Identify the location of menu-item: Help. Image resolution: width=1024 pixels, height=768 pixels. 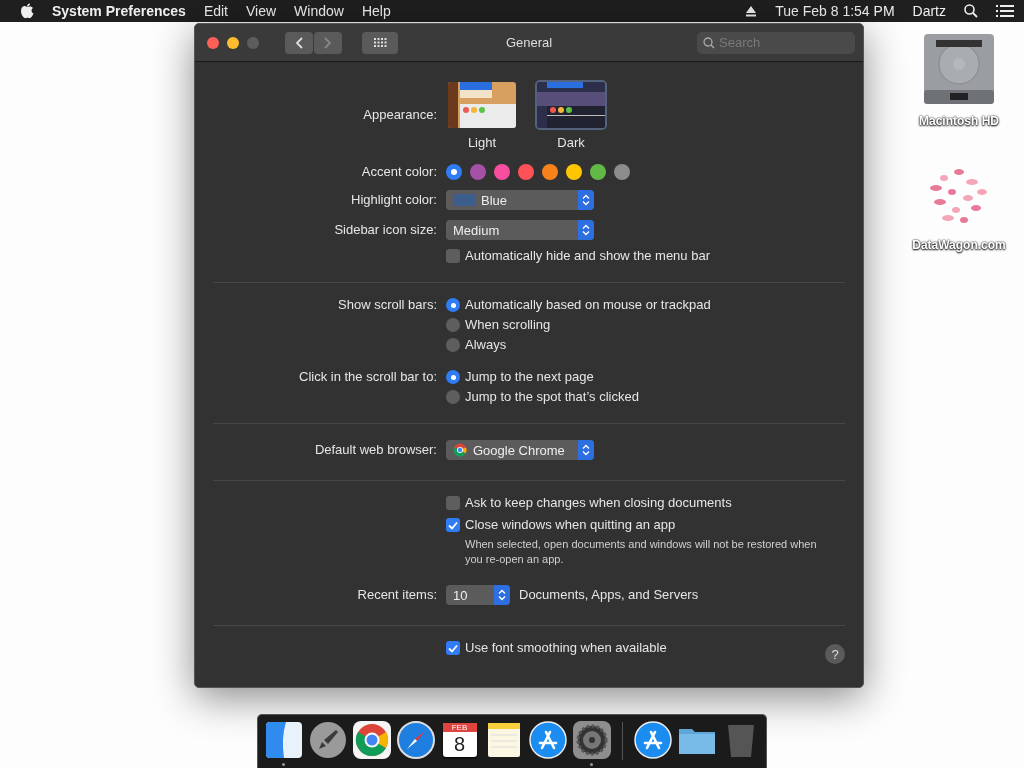
(376, 11).